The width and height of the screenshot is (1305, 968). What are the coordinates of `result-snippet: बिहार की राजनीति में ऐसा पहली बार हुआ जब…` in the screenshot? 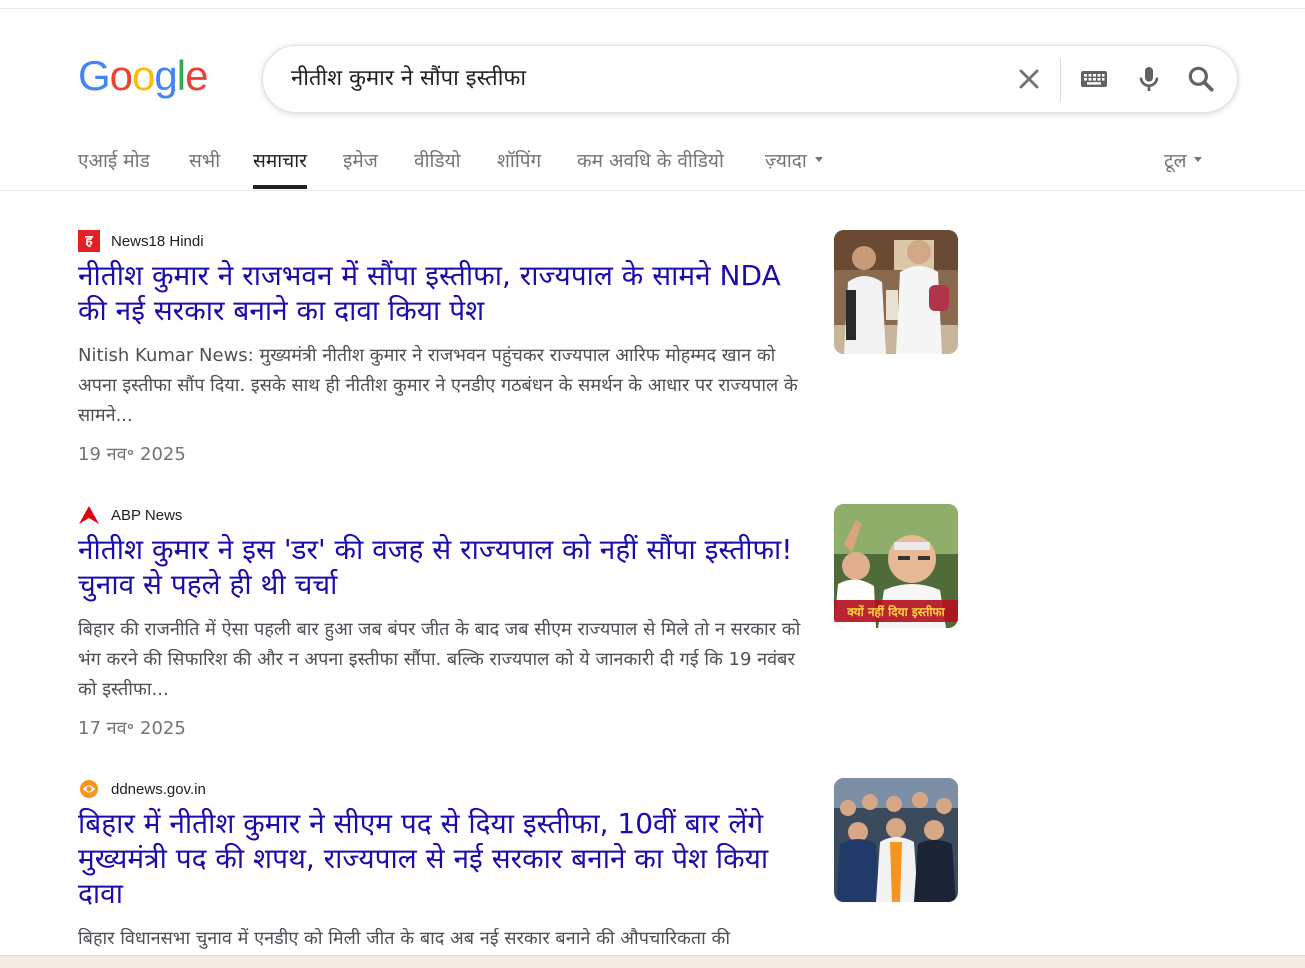 It's located at (439, 659).